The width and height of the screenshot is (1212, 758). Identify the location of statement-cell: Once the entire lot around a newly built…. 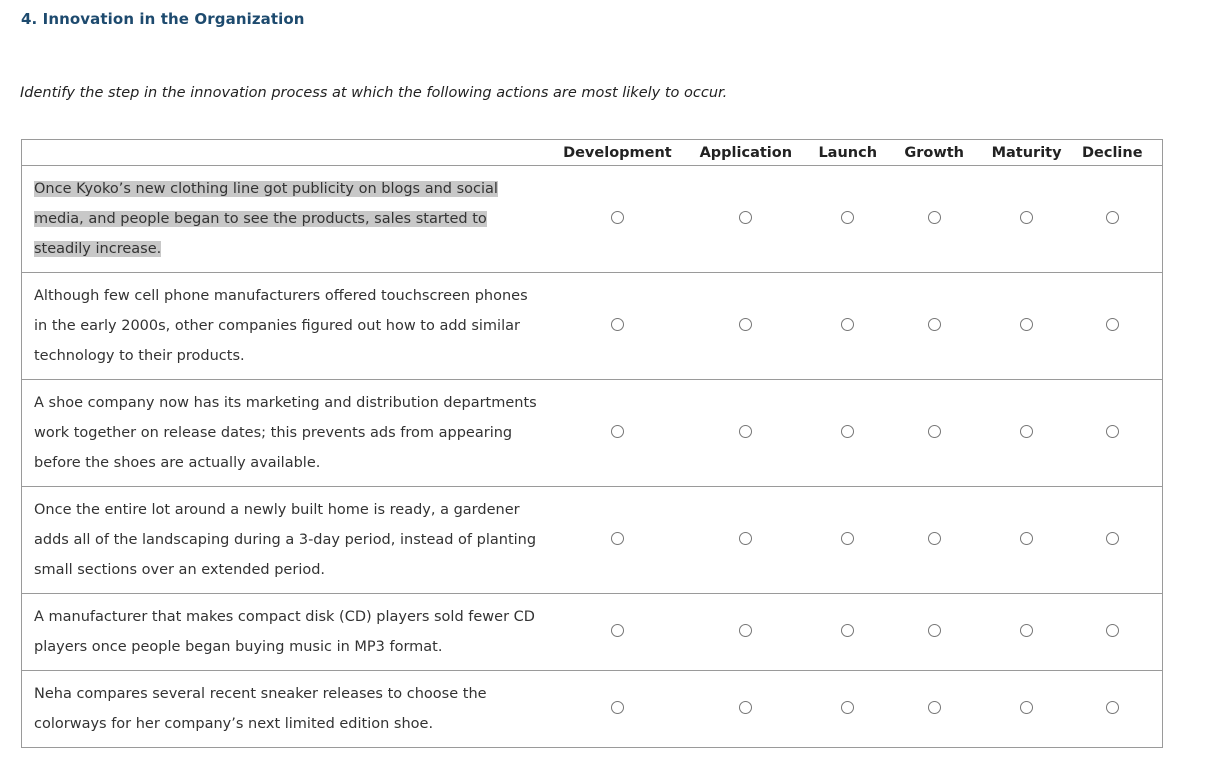
(291, 540).